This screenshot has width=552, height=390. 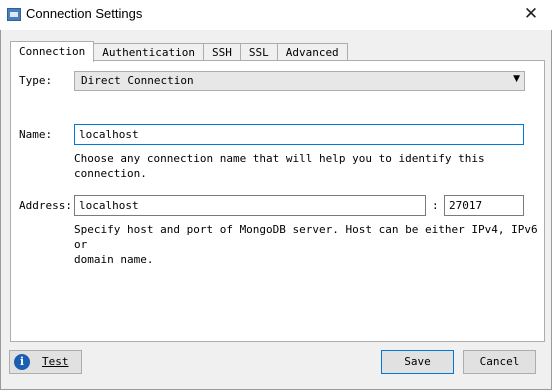 I want to click on save-button: Save, so click(x=417, y=362).